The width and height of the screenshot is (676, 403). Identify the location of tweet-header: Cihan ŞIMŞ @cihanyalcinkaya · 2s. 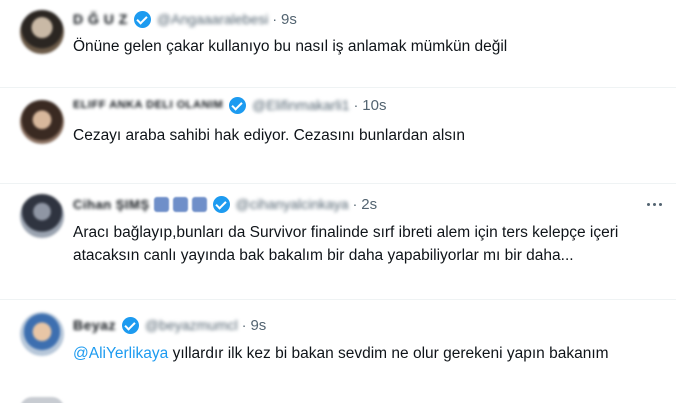
(225, 204).